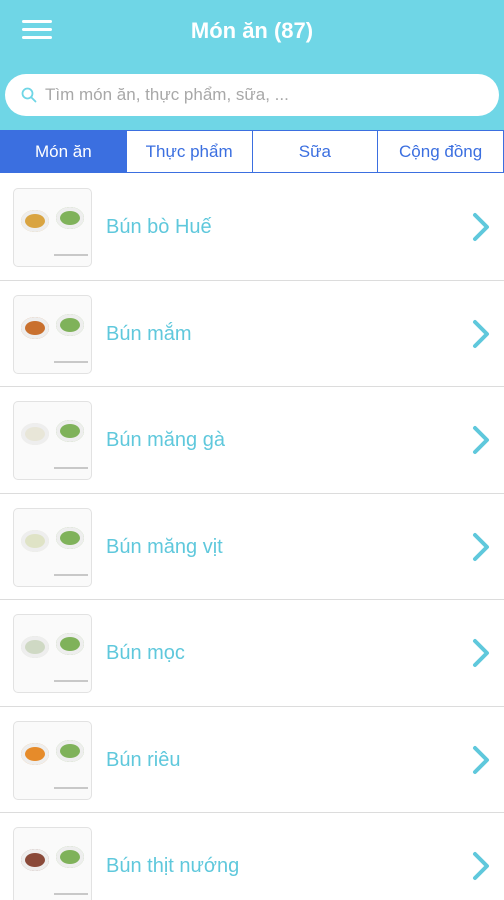 This screenshot has height=900, width=504. What do you see at coordinates (265, 95) in the screenshot?
I see `search-input` at bounding box center [265, 95].